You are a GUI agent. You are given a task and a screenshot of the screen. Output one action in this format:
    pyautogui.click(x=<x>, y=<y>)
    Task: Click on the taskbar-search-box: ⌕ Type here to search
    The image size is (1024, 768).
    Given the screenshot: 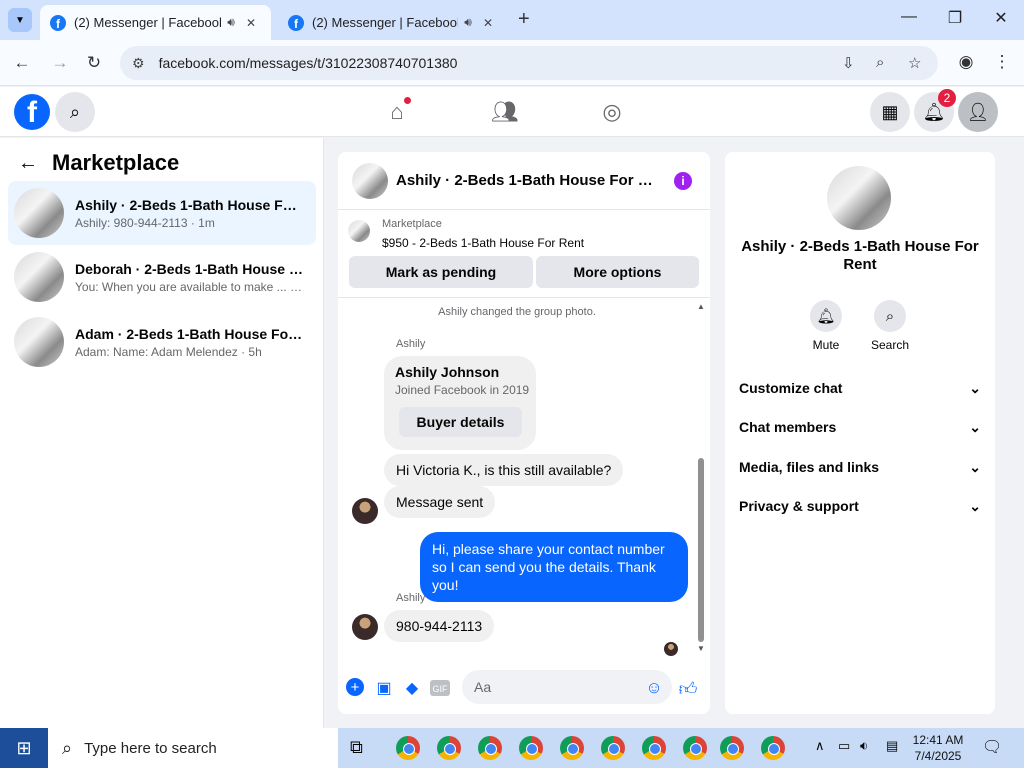 What is the action you would take?
    pyautogui.click(x=193, y=748)
    